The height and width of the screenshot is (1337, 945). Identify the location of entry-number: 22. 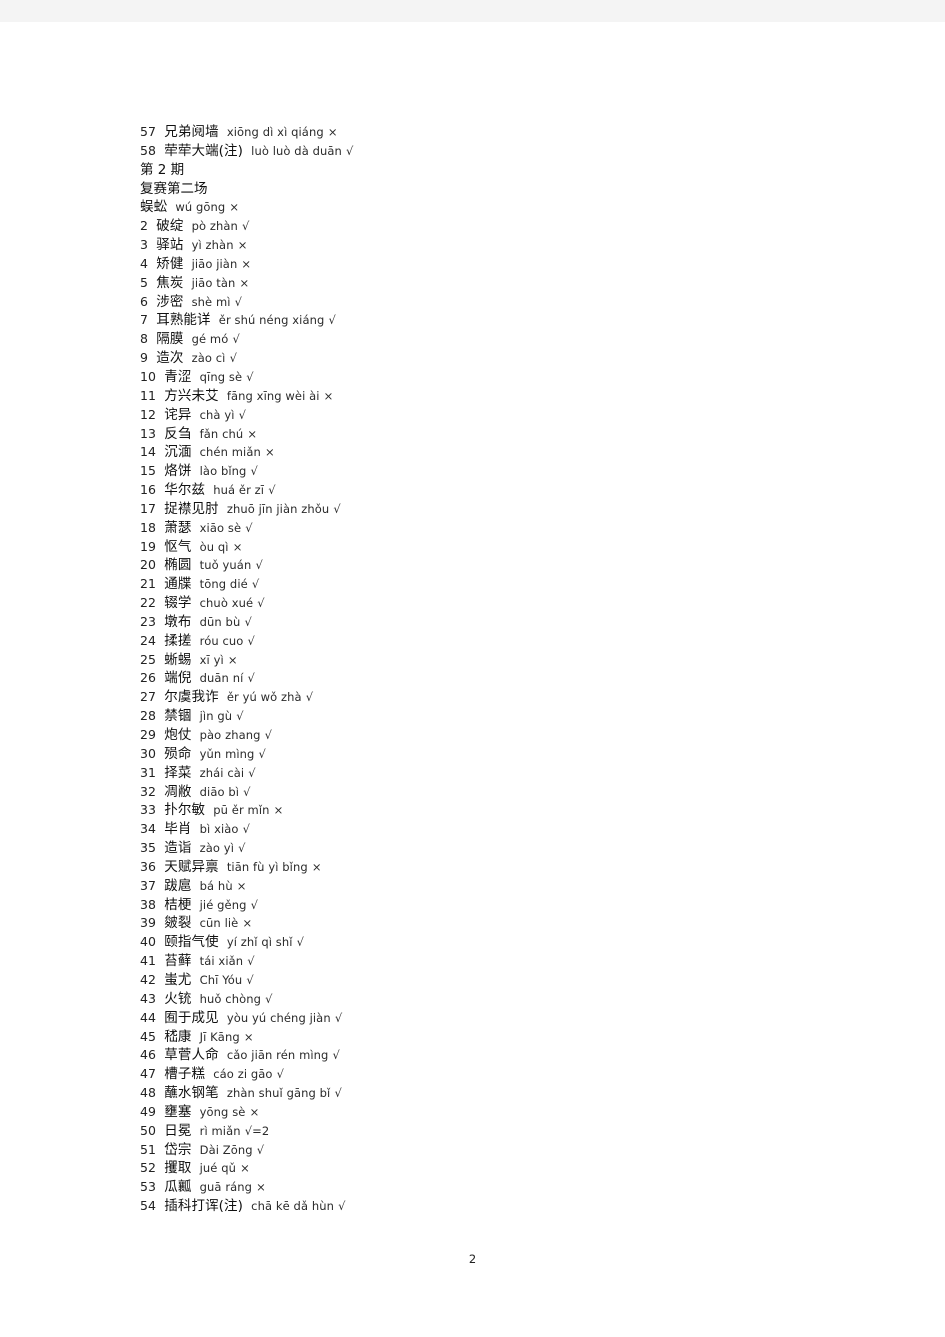
(148, 603).